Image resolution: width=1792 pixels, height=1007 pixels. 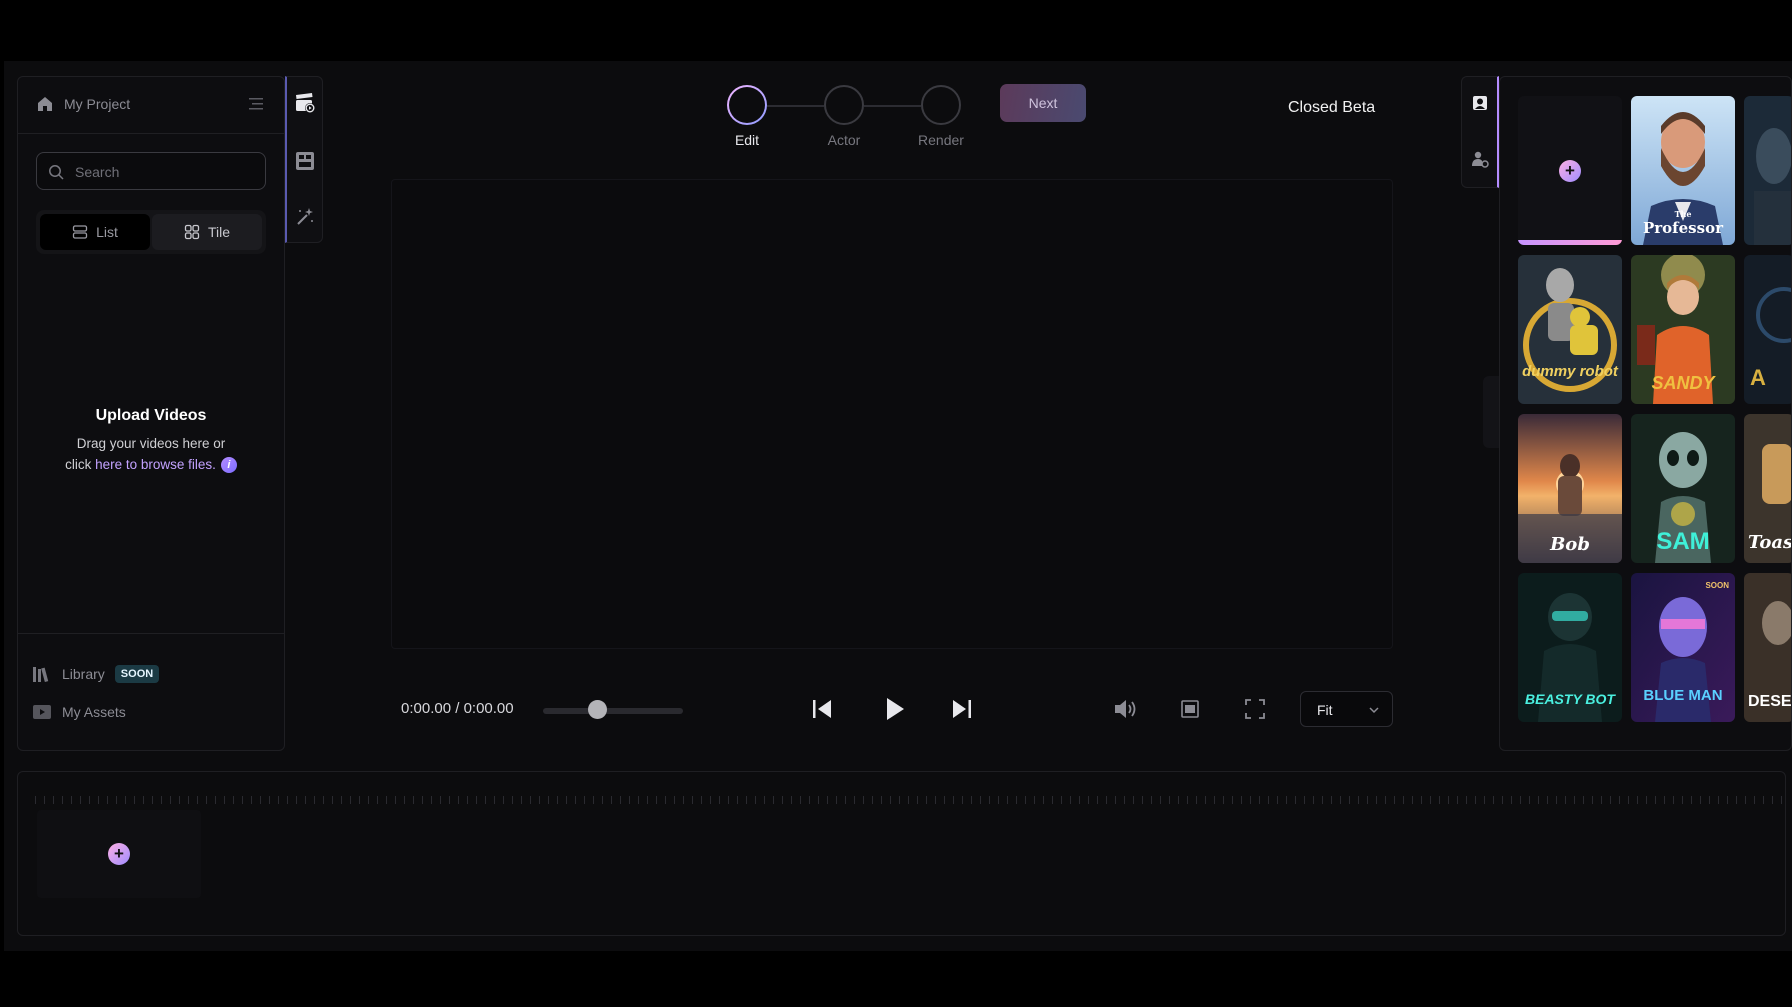 I want to click on panel-divider, so click(x=151, y=633).